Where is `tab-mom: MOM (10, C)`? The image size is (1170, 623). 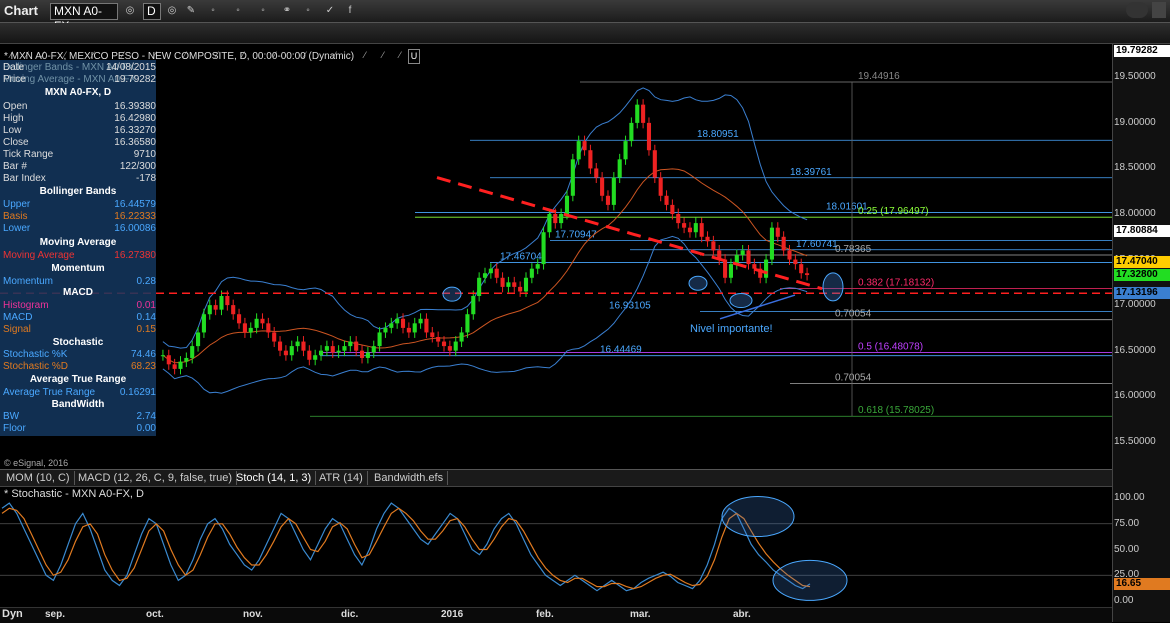
tab-mom: MOM (10, C) is located at coordinates (38, 478).